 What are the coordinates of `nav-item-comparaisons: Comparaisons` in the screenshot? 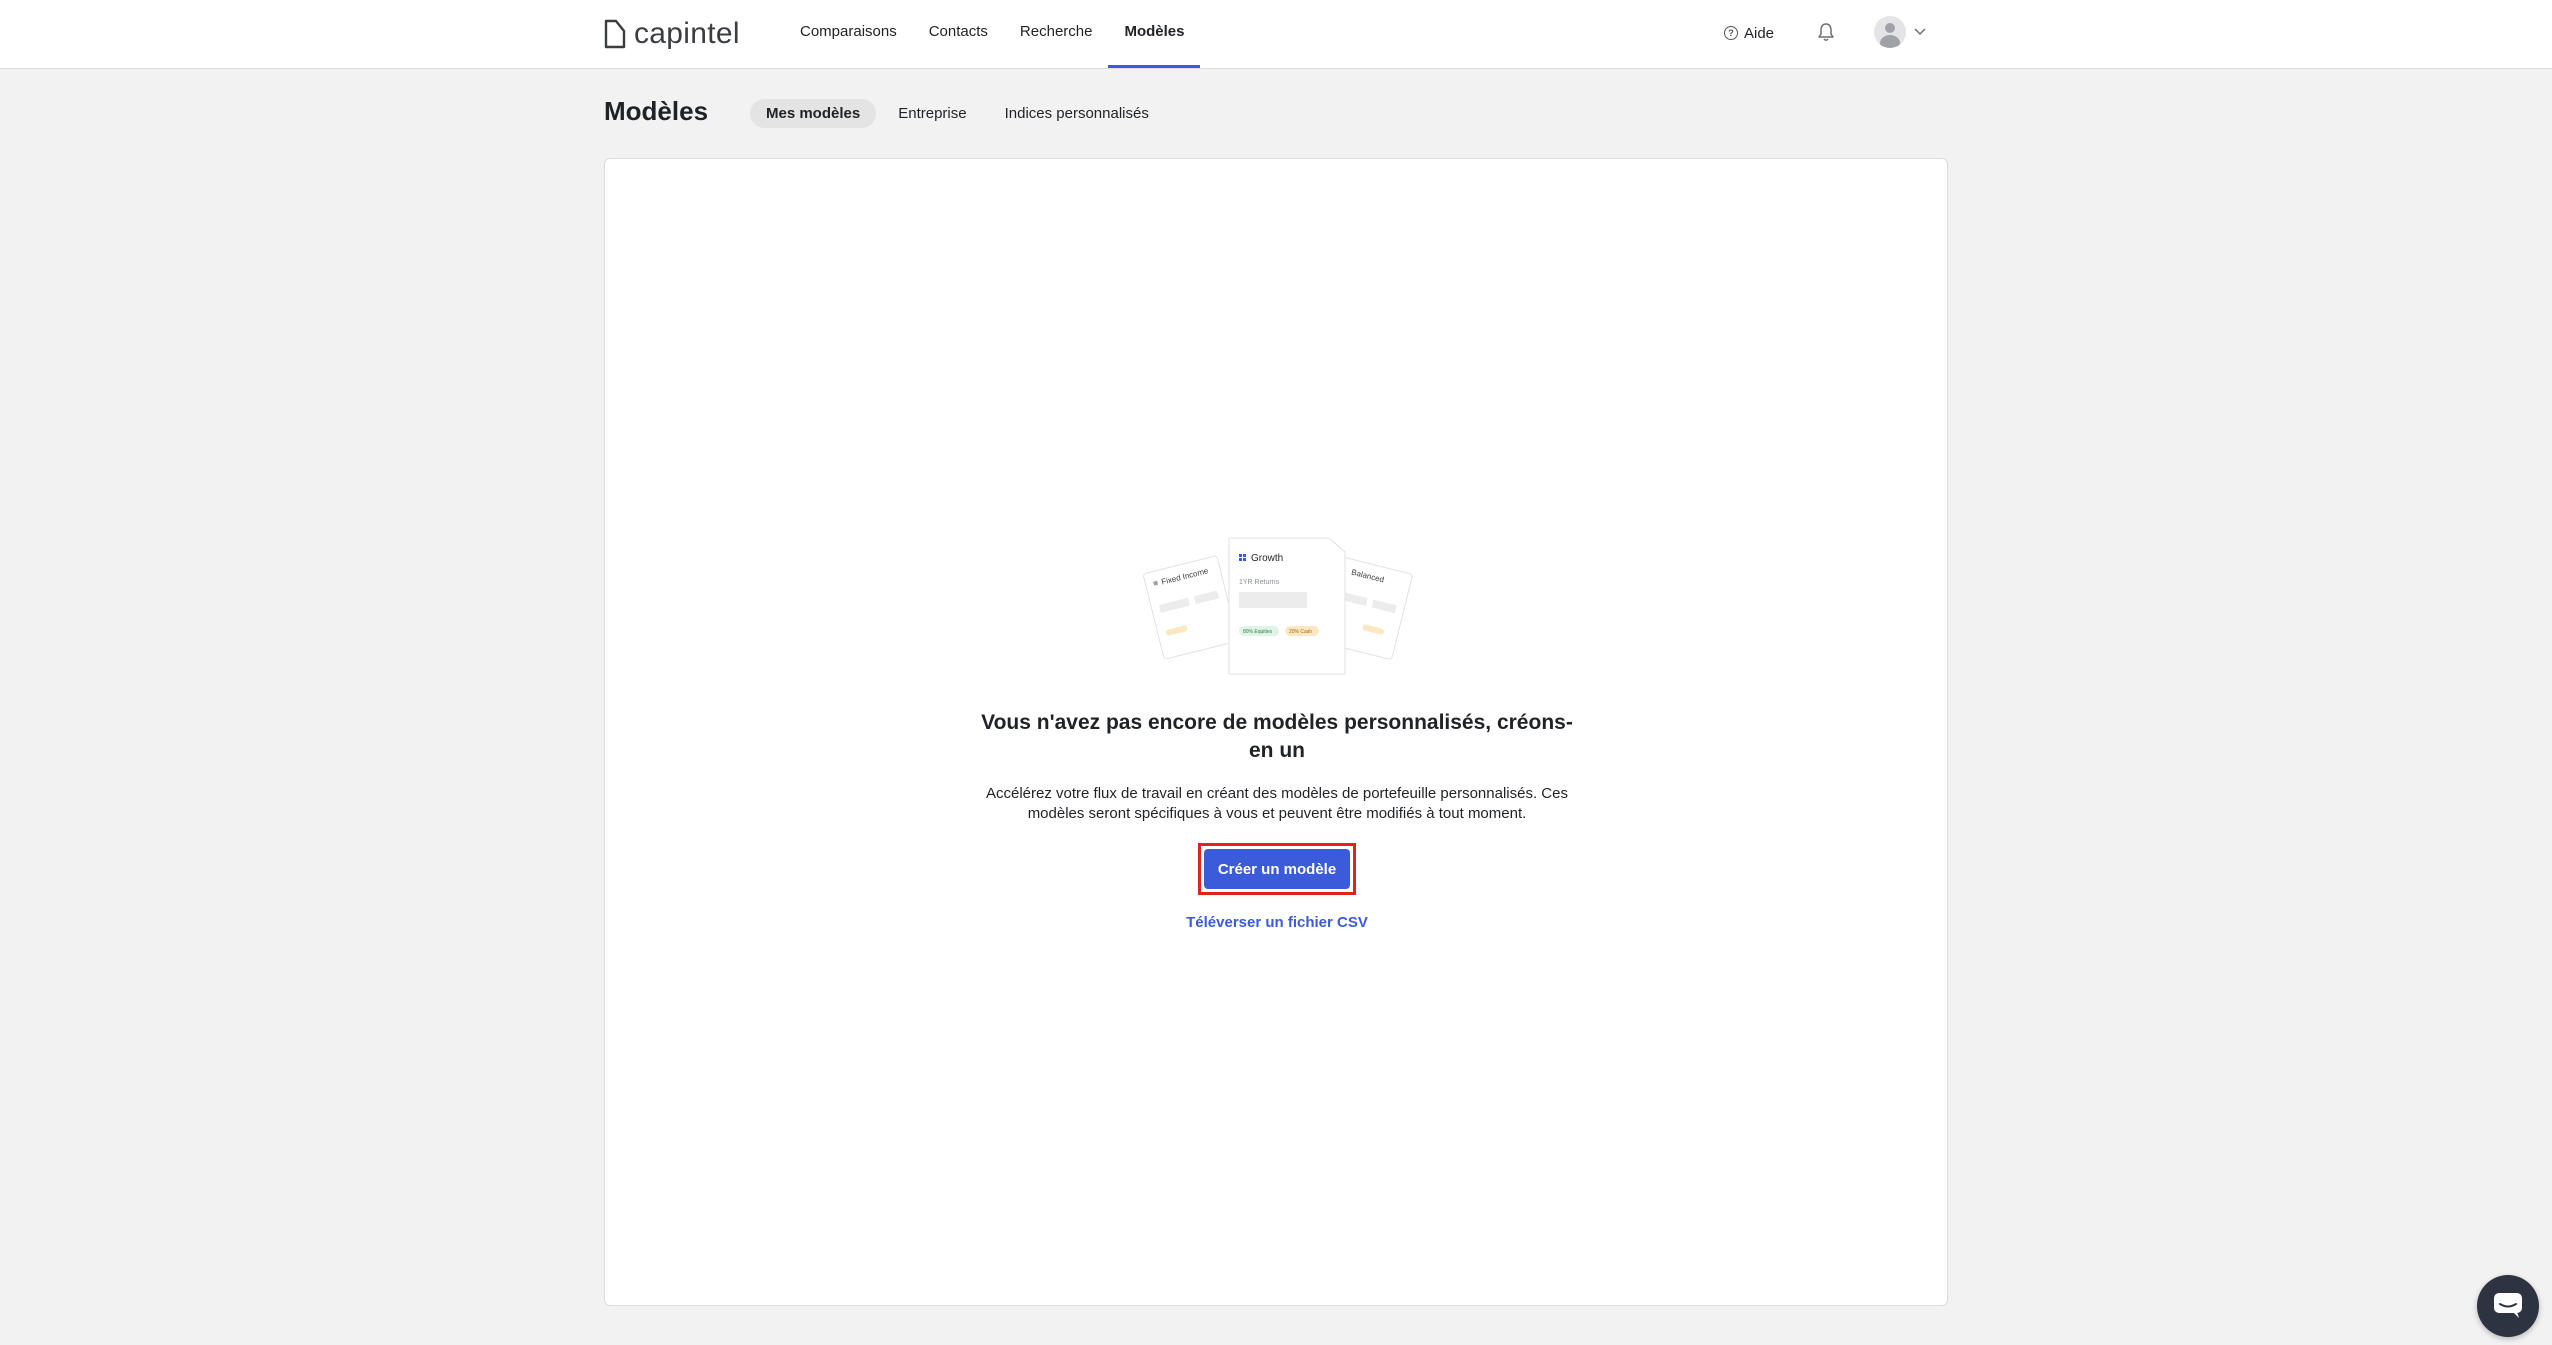 It's located at (848, 34).